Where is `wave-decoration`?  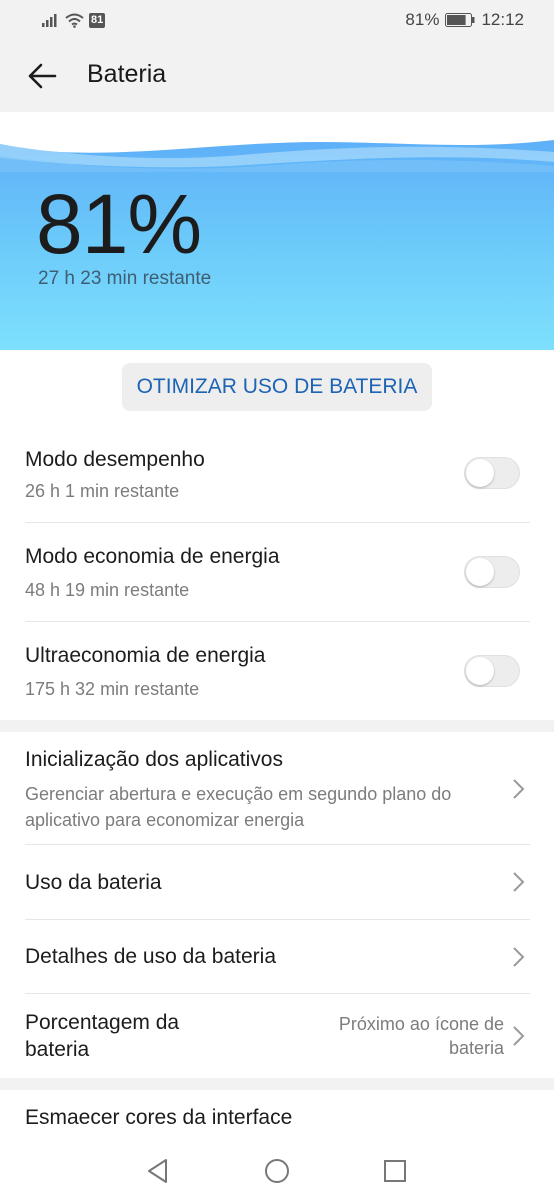 wave-decoration is located at coordinates (277, 142).